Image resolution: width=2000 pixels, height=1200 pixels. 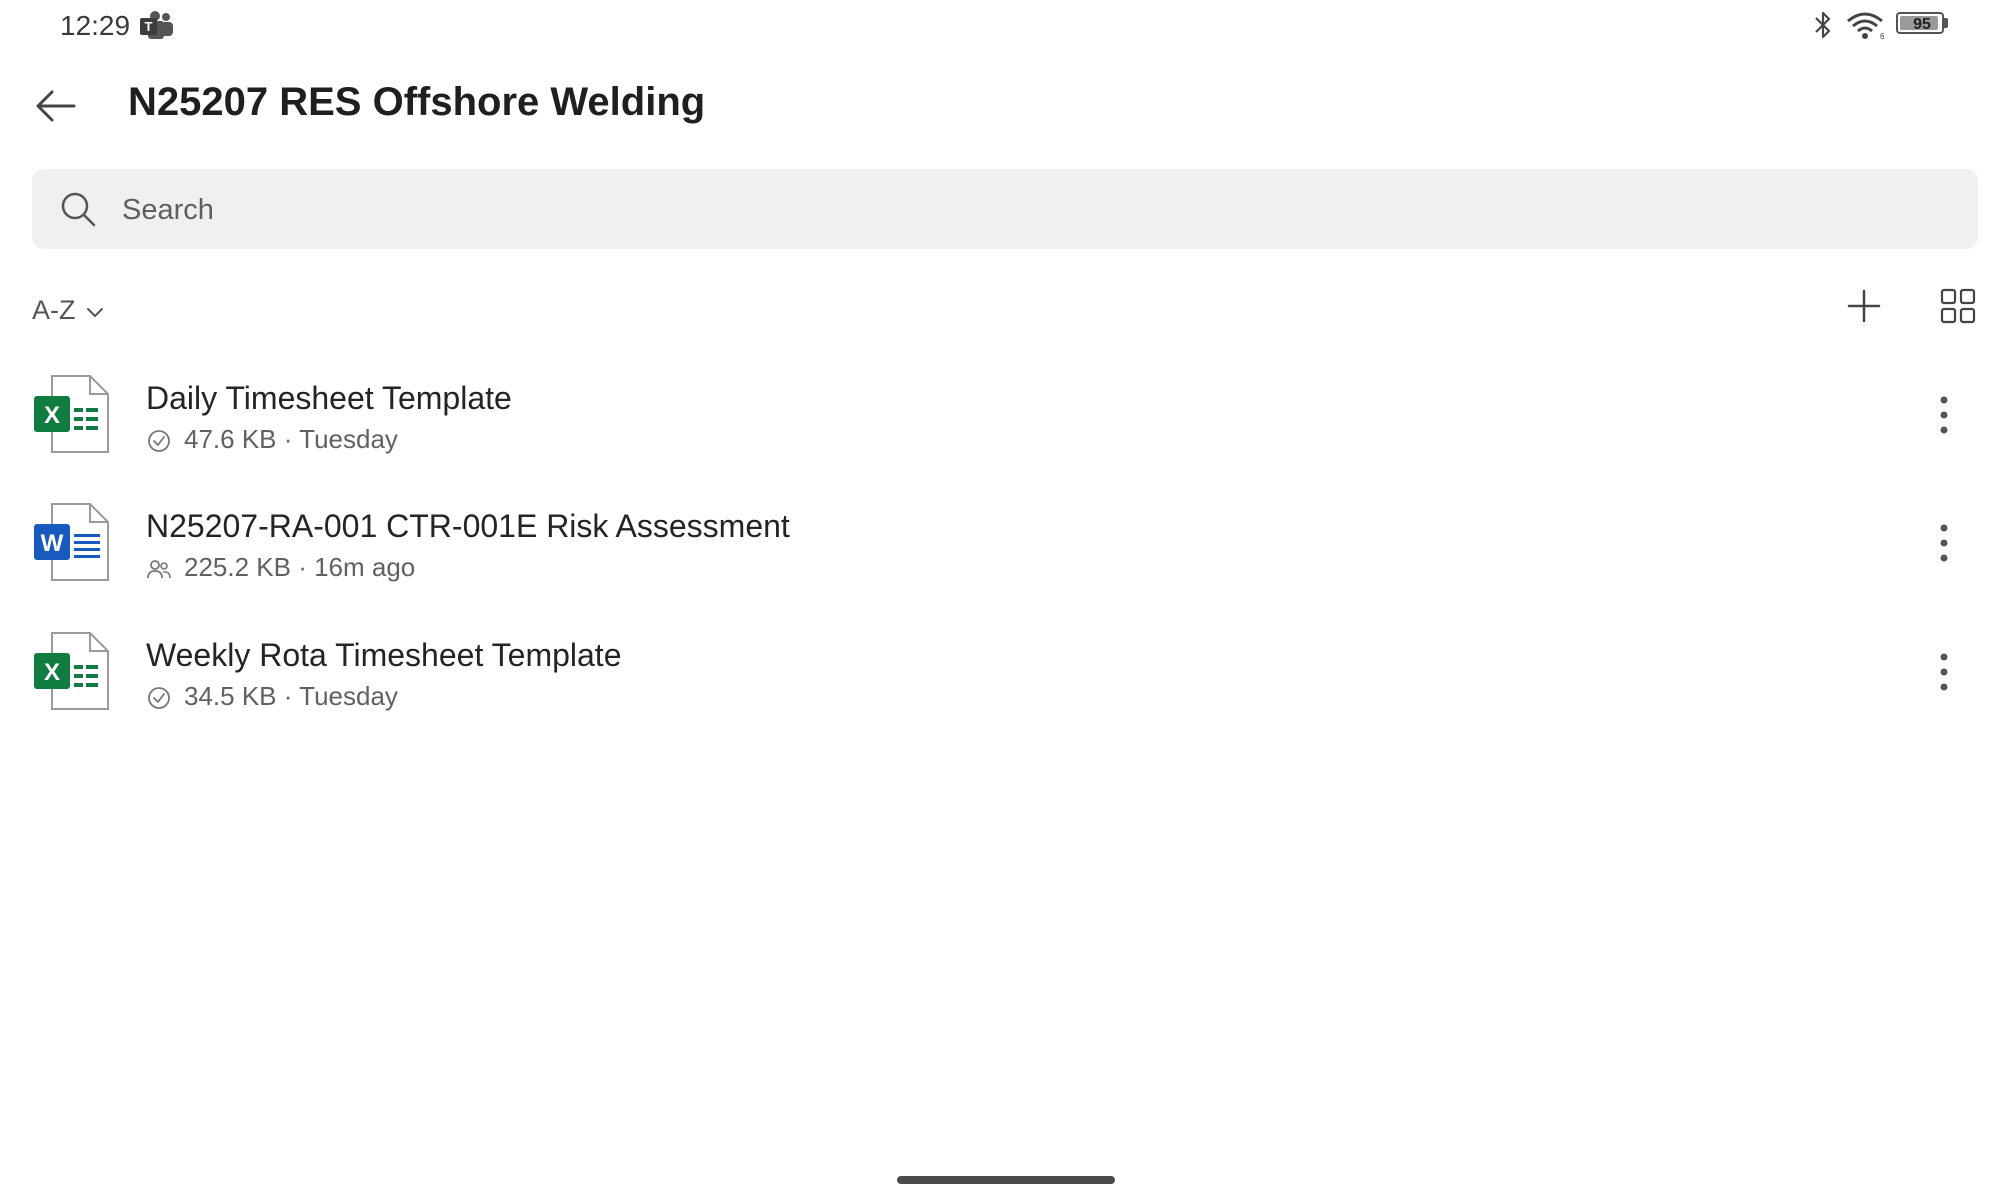 I want to click on shared-people-icon, so click(x=159, y=568).